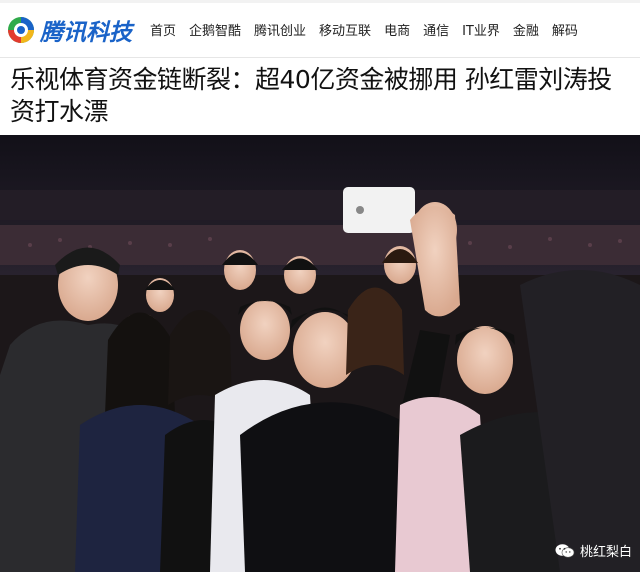 The height and width of the screenshot is (572, 640). I want to click on site-logo: 腾讯科技, so click(69, 30).